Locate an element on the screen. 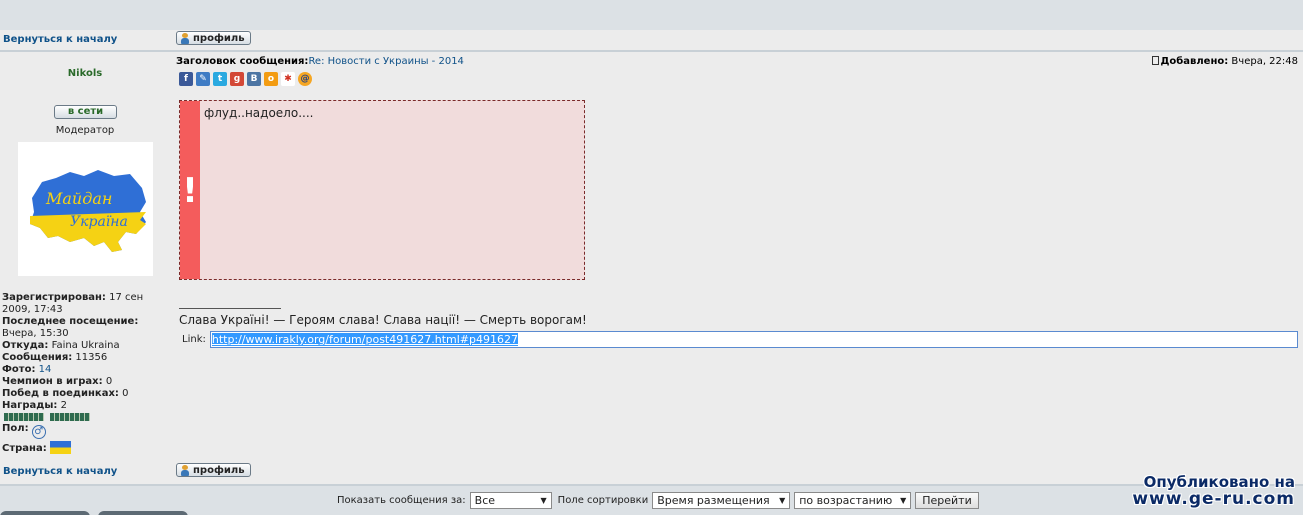 The width and height of the screenshot is (1303, 515). country-label: Страна: is located at coordinates (24, 448).